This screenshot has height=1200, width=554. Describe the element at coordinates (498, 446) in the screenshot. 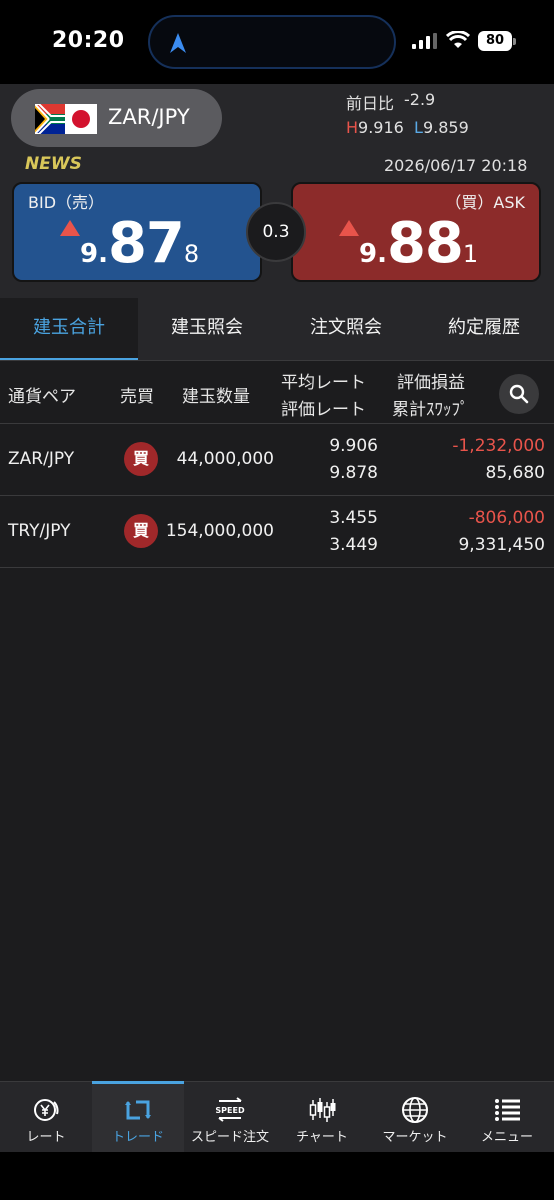

I see `row-unrealized-pl: -1,232,000` at that location.